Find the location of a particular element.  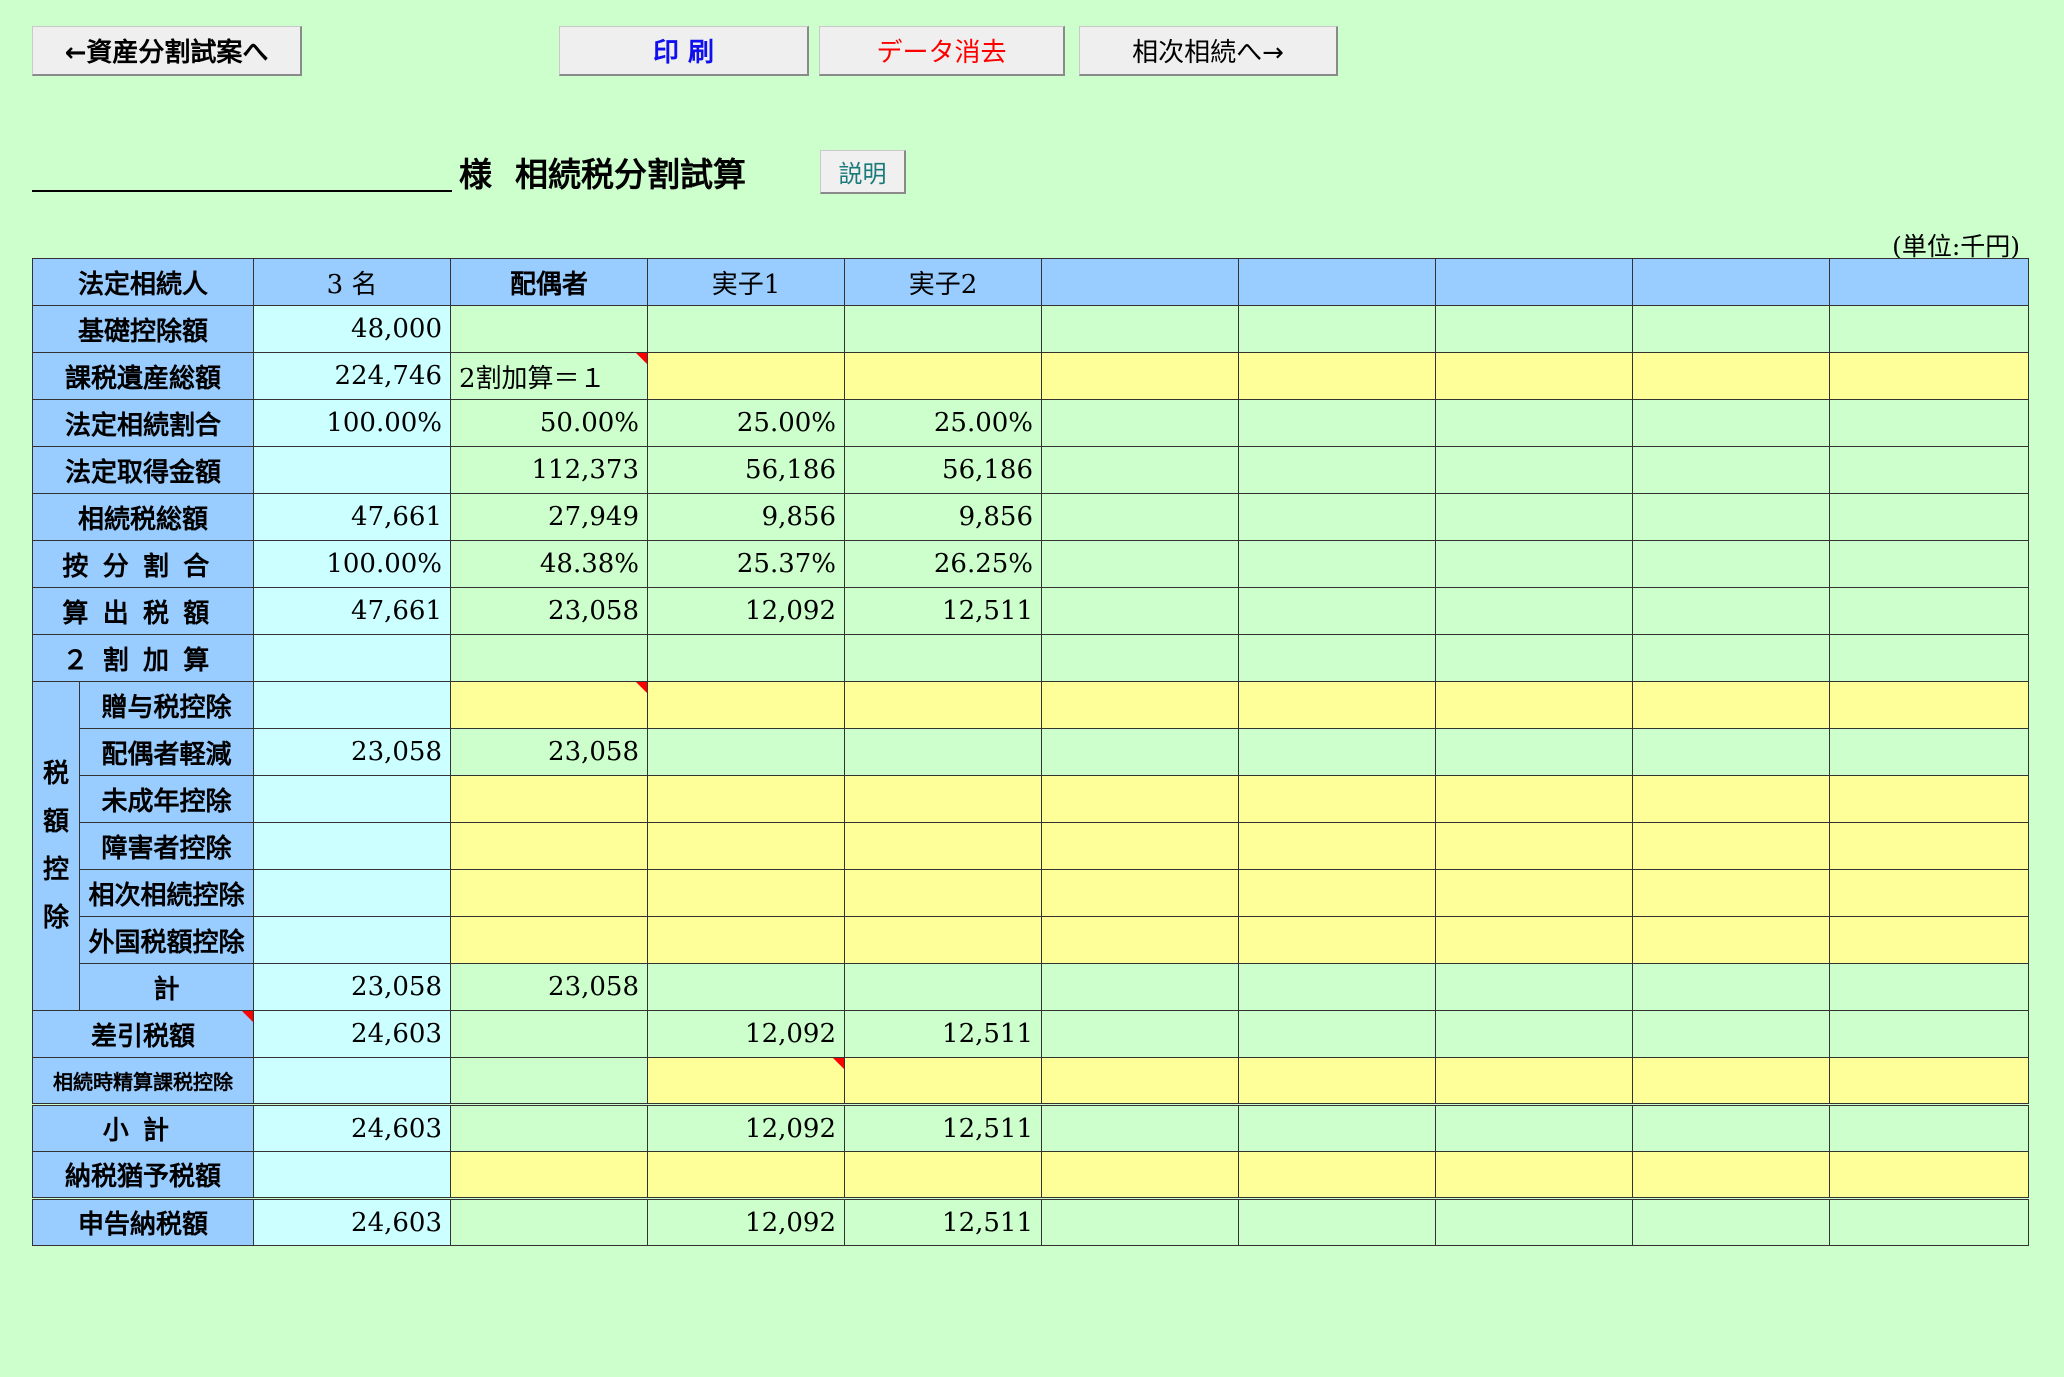

heir-header: 実子2 is located at coordinates (943, 282).